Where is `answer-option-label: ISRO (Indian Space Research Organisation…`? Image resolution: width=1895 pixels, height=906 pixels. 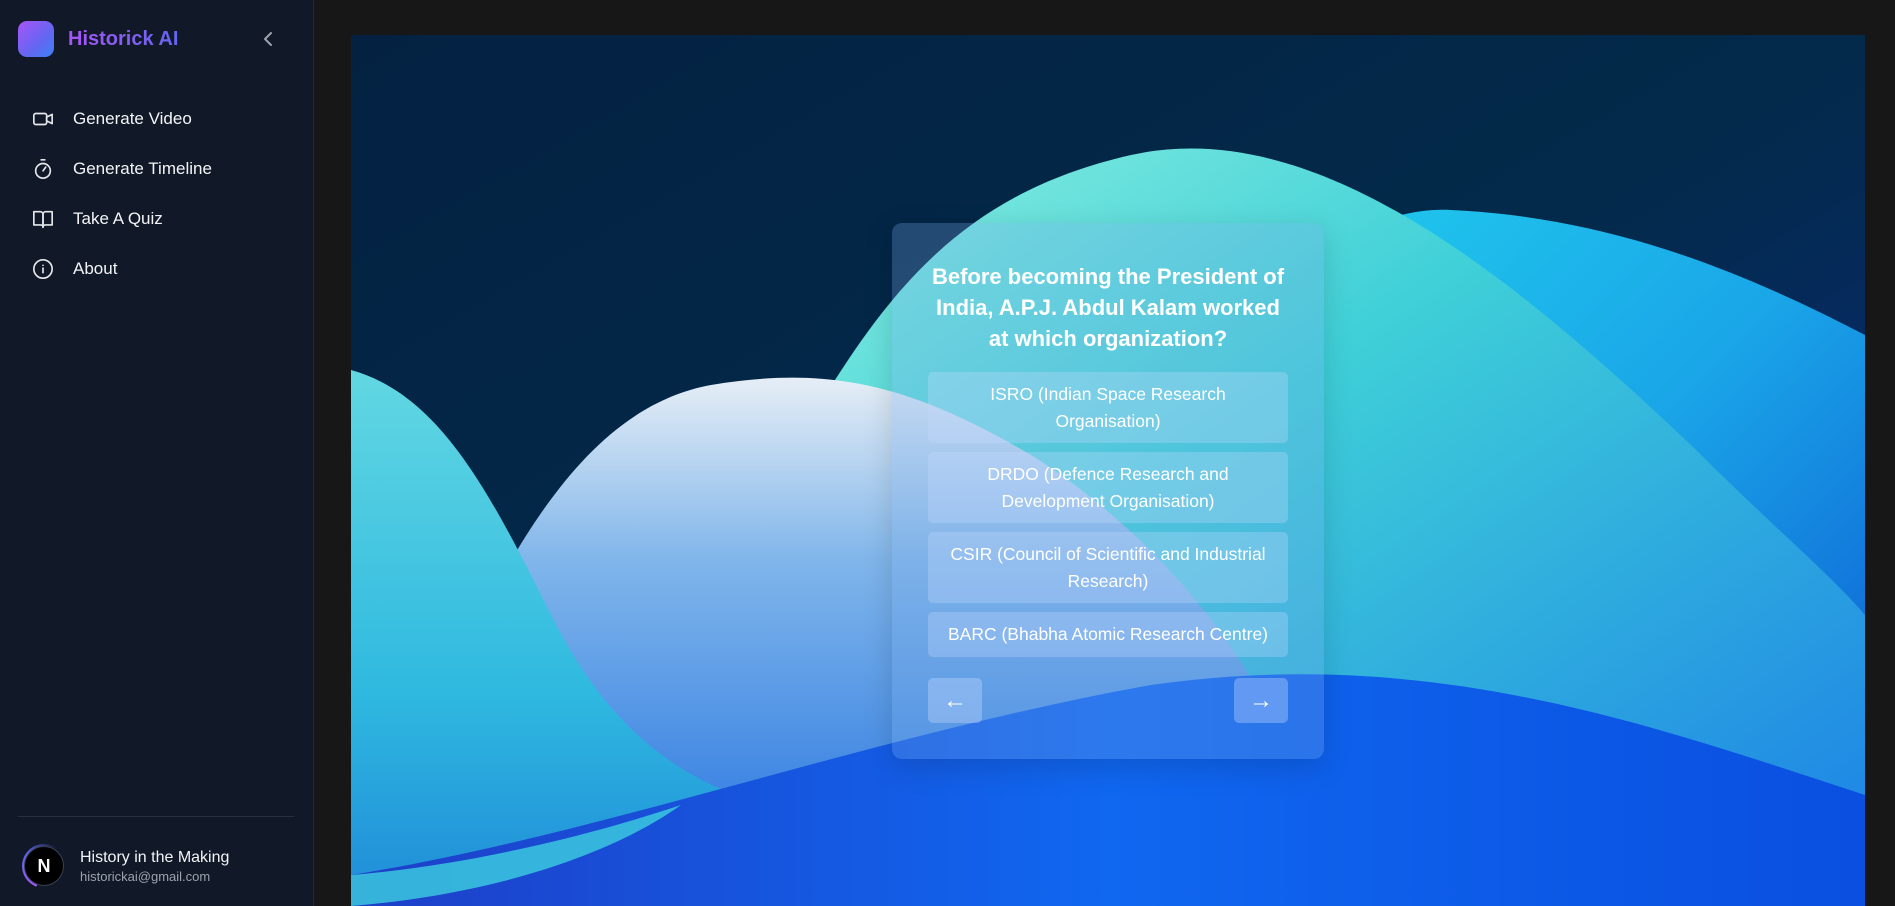
answer-option-label: ISRO (Indian Space Research Organisation… is located at coordinates (1108, 407).